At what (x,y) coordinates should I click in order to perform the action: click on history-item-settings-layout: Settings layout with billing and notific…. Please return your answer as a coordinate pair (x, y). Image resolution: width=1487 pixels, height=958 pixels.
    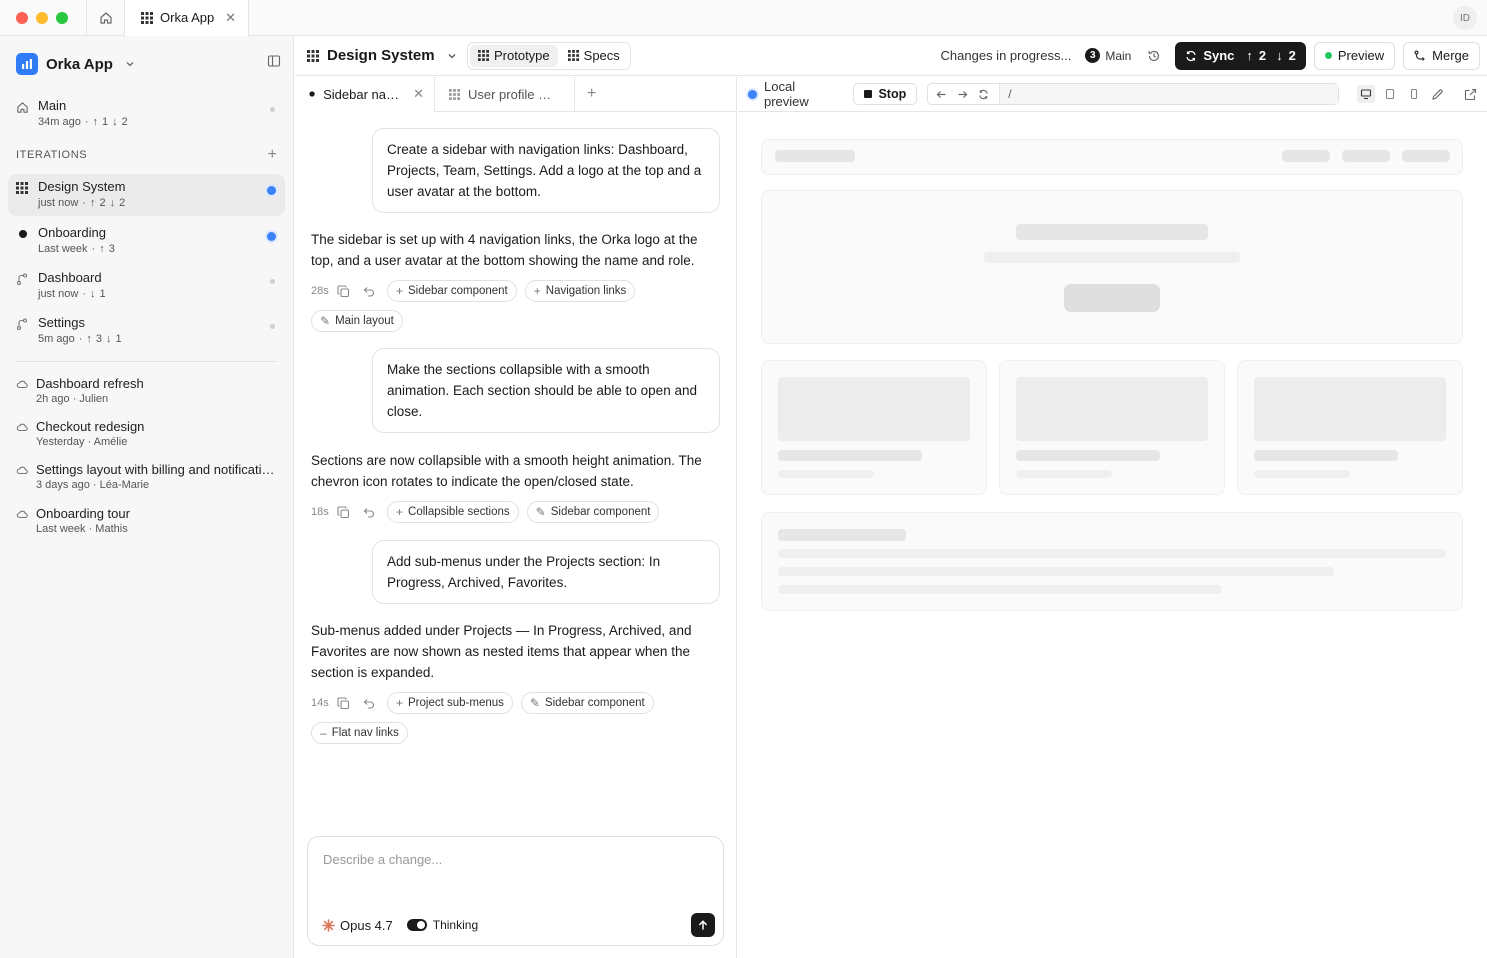
    Looking at the image, I should click on (146, 476).